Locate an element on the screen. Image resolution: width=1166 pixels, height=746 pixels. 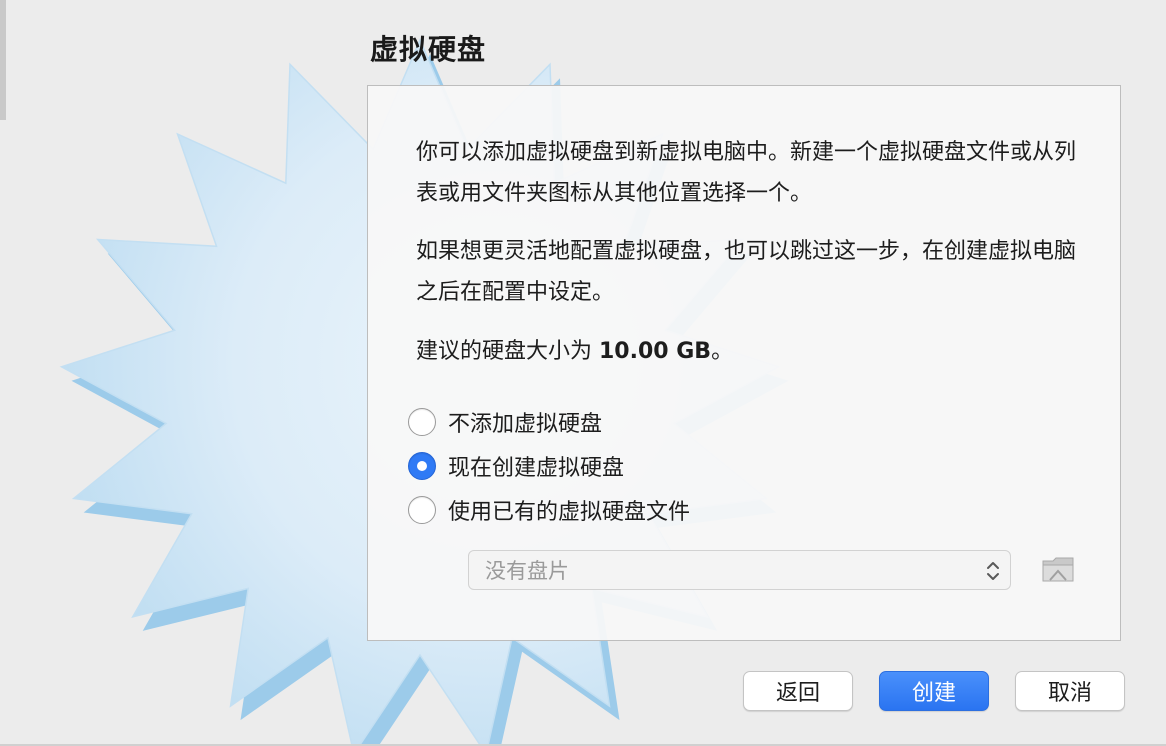
radio-create-disk is located at coordinates (422, 466).